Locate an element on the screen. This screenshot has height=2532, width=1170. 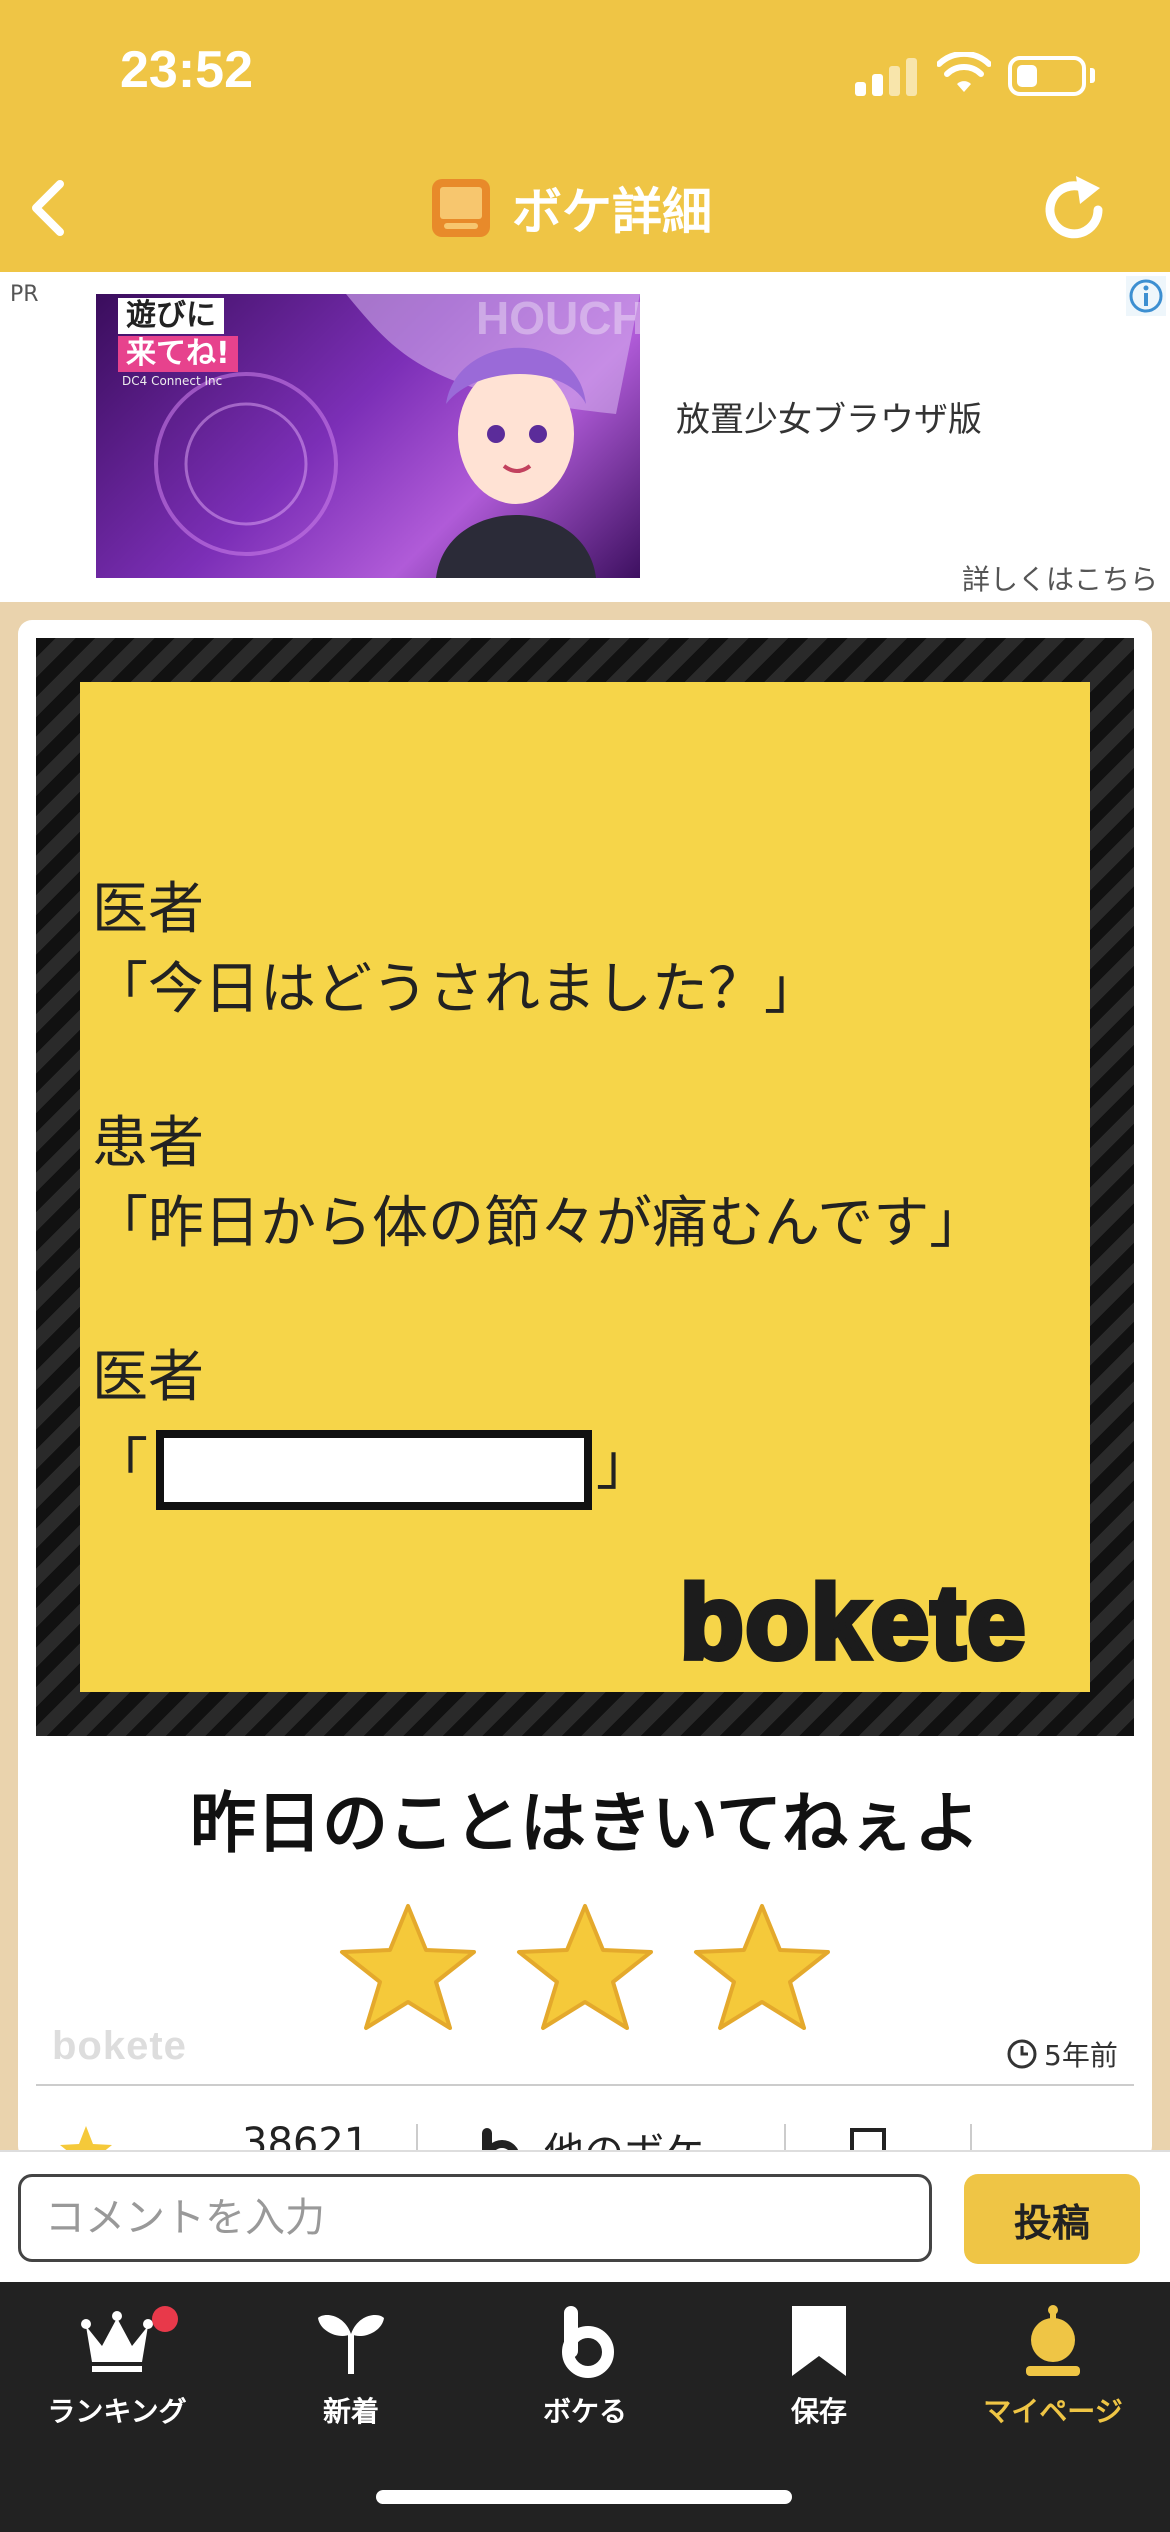
pr-label: PR is located at coordinates (24, 294).